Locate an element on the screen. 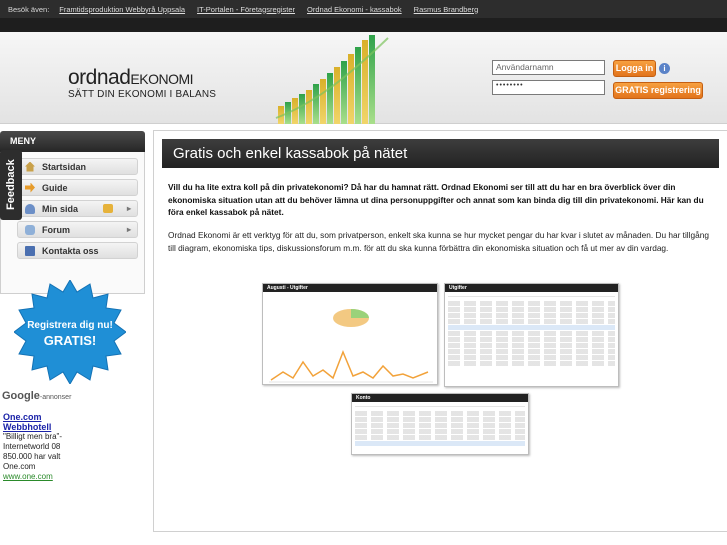  login-button: Logga in is located at coordinates (634, 68).